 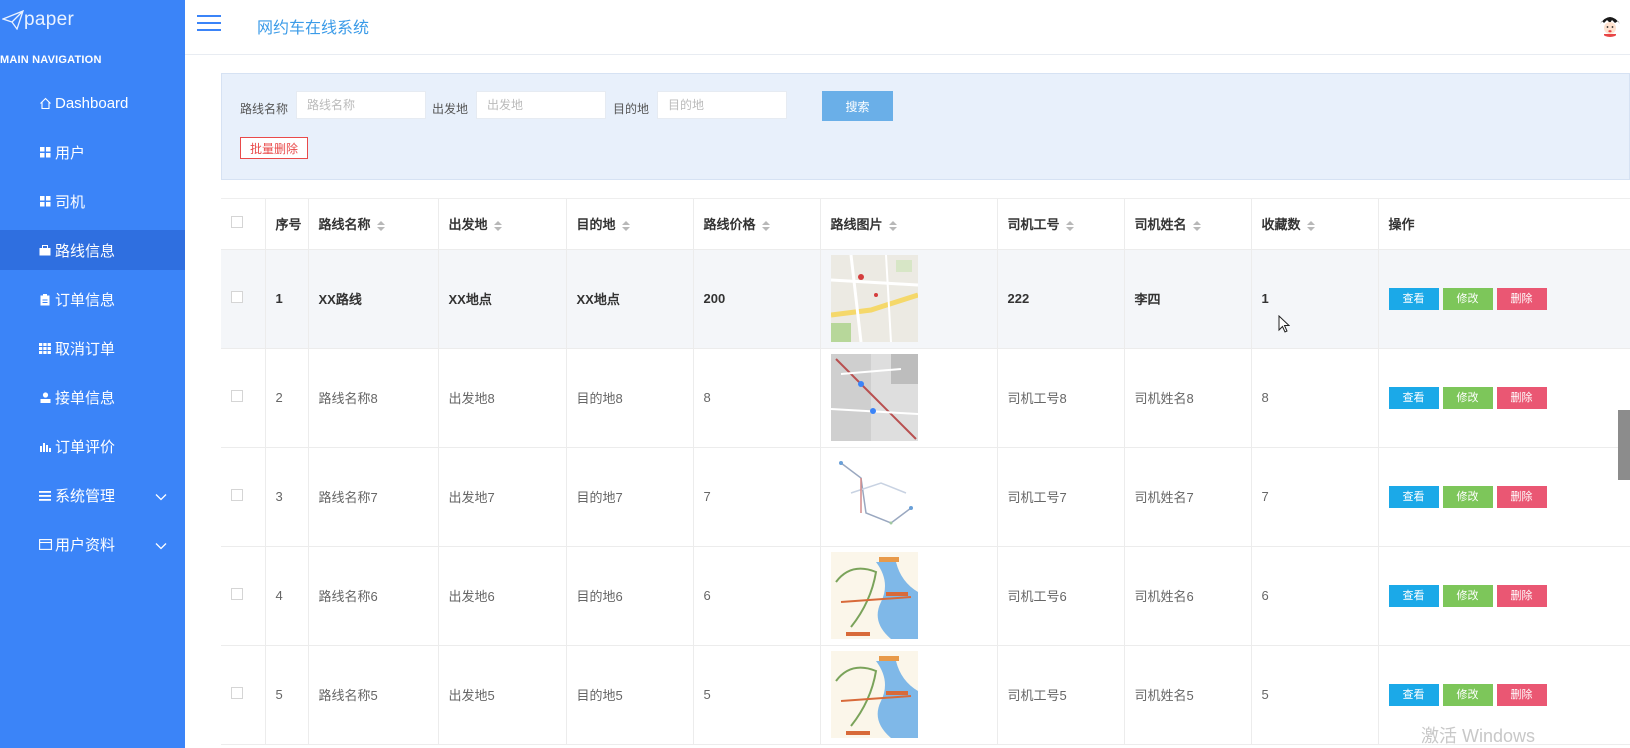 I want to click on sidebar-item-label: Dashboard, so click(x=92, y=103).